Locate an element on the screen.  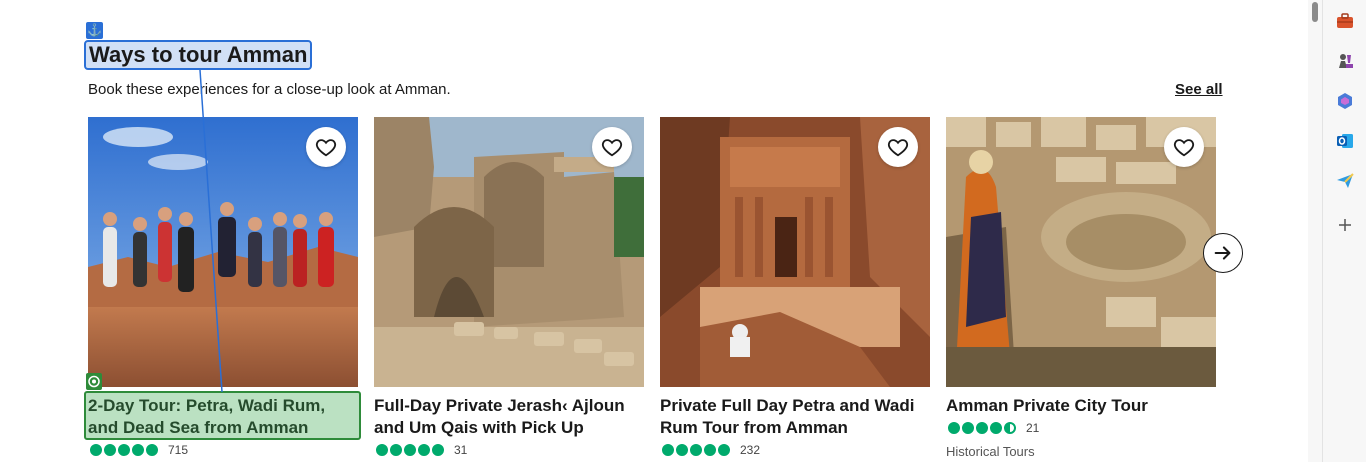
rating-bubbles: 31 is located at coordinates (421, 450).